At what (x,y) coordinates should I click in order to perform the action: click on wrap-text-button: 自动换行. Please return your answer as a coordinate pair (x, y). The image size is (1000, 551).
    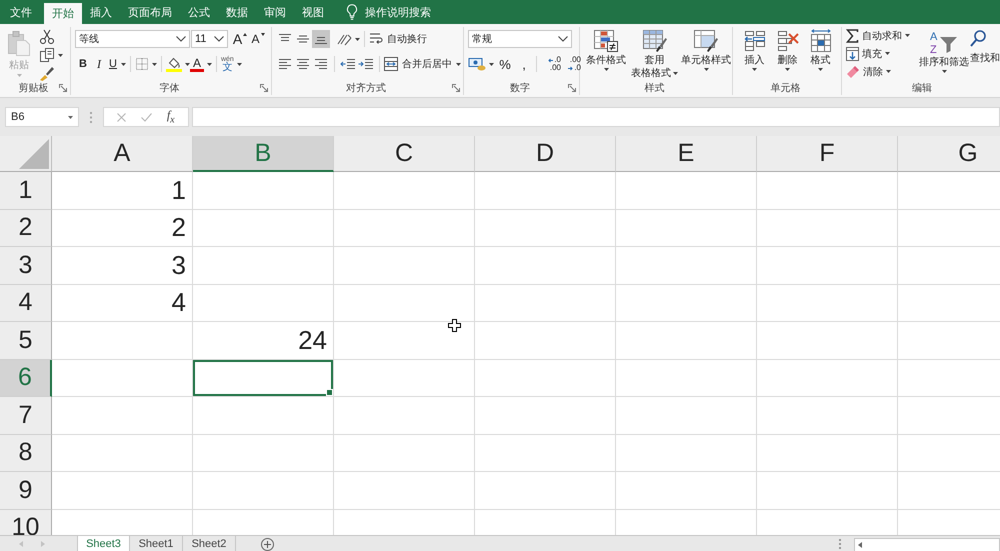
    Looking at the image, I should click on (398, 39).